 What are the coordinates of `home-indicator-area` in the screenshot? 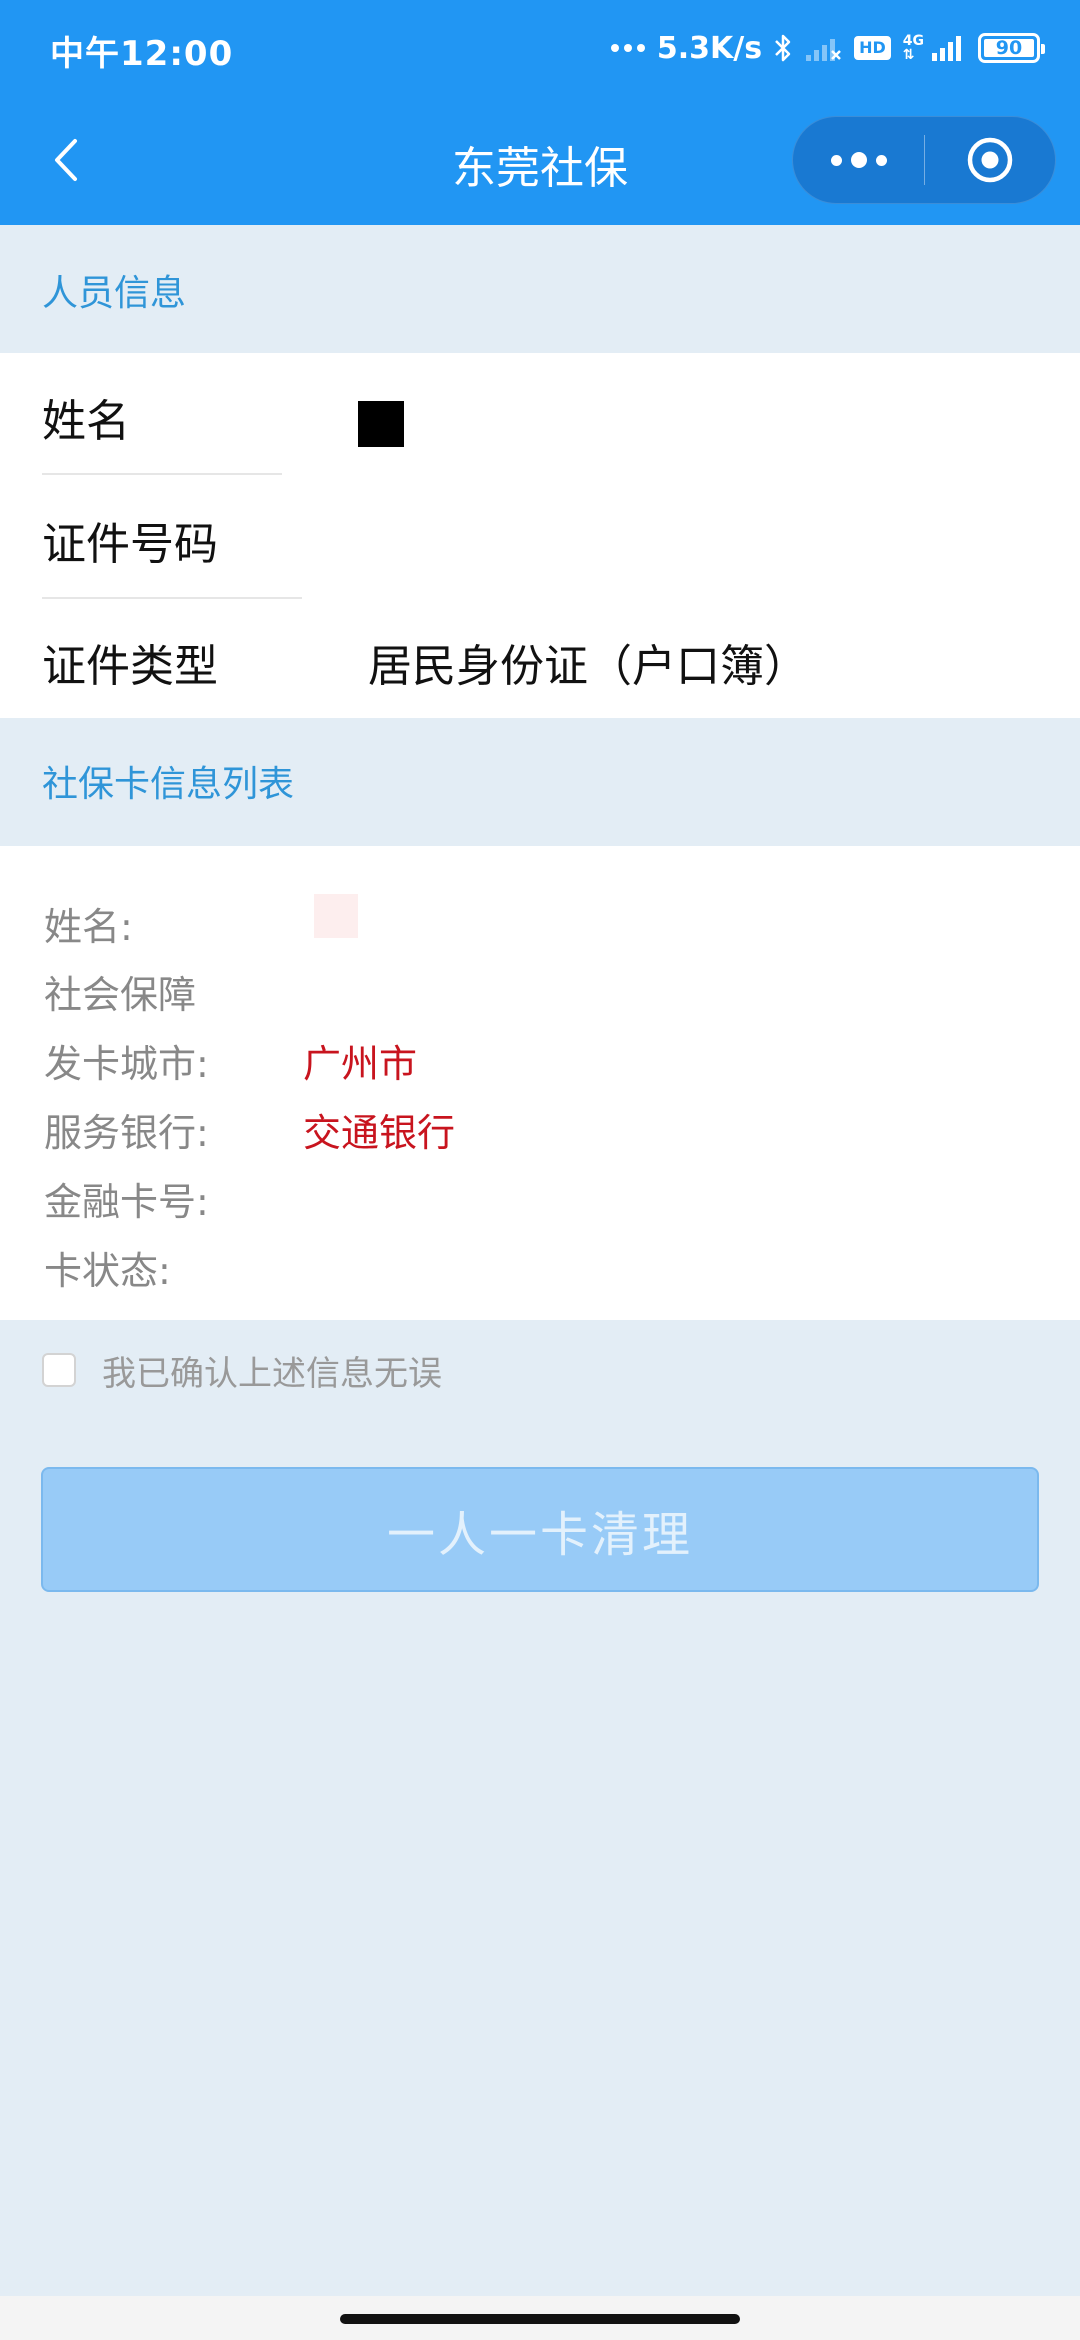 It's located at (540, 2318).